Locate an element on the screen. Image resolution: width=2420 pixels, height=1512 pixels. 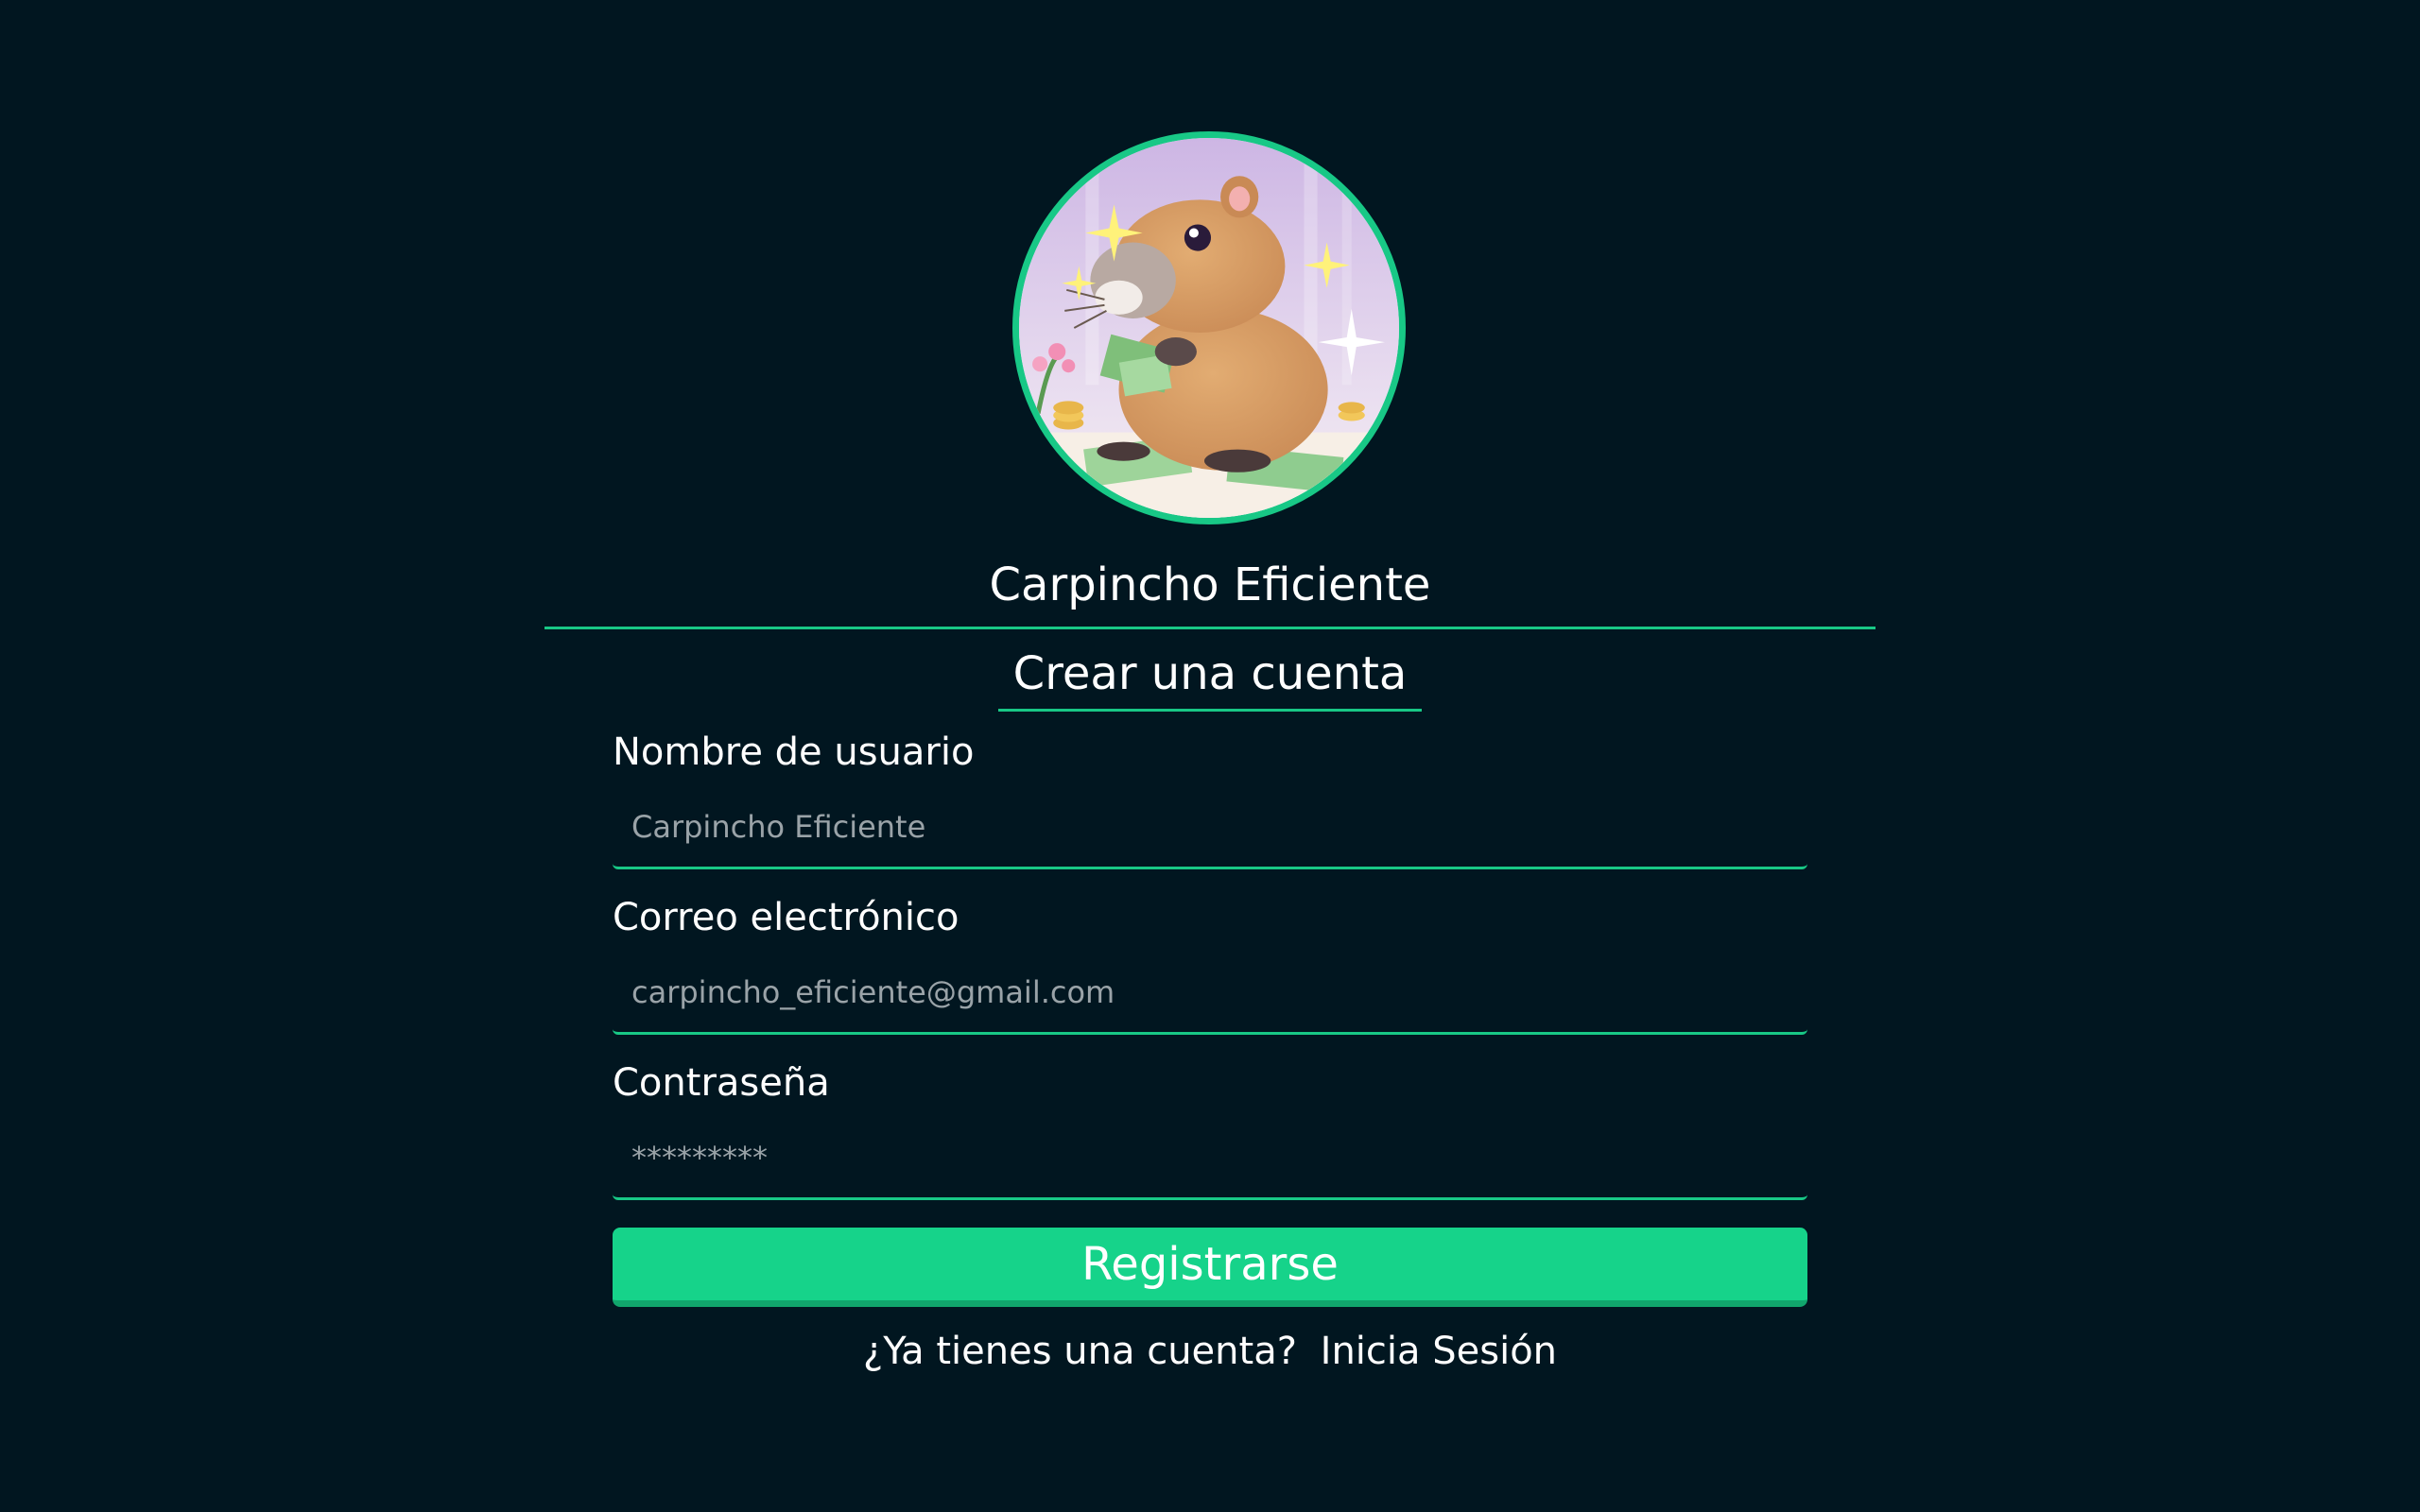
email-input is located at coordinates (1210, 993).